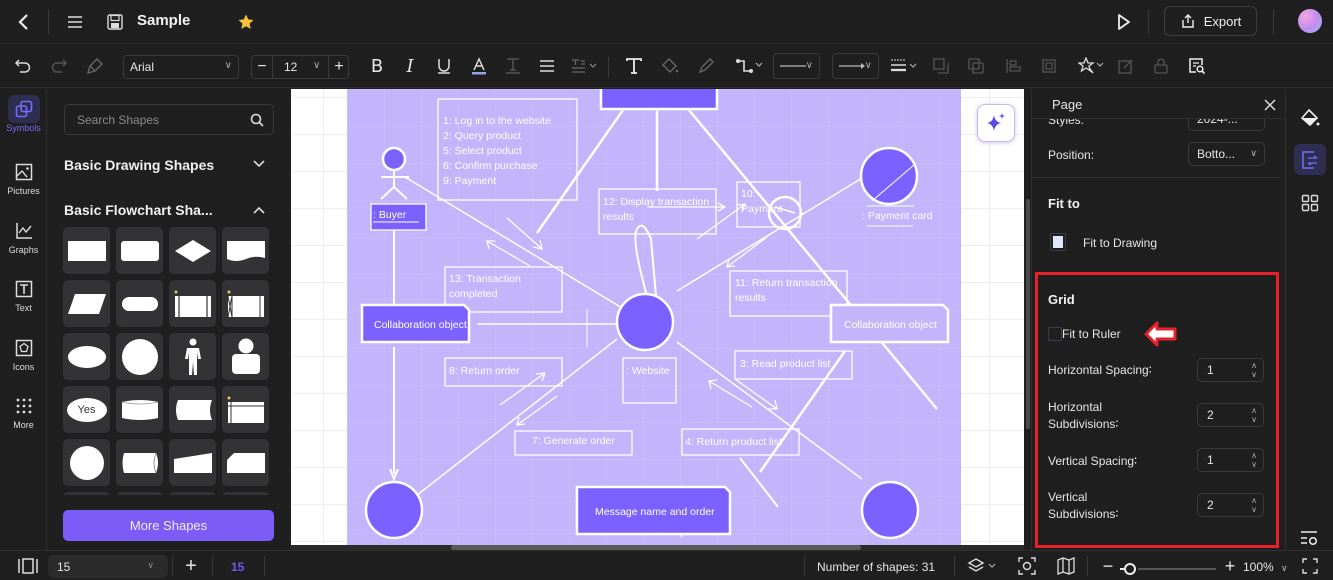 The width and height of the screenshot is (1333, 580). I want to click on italic-button: I, so click(410, 66).